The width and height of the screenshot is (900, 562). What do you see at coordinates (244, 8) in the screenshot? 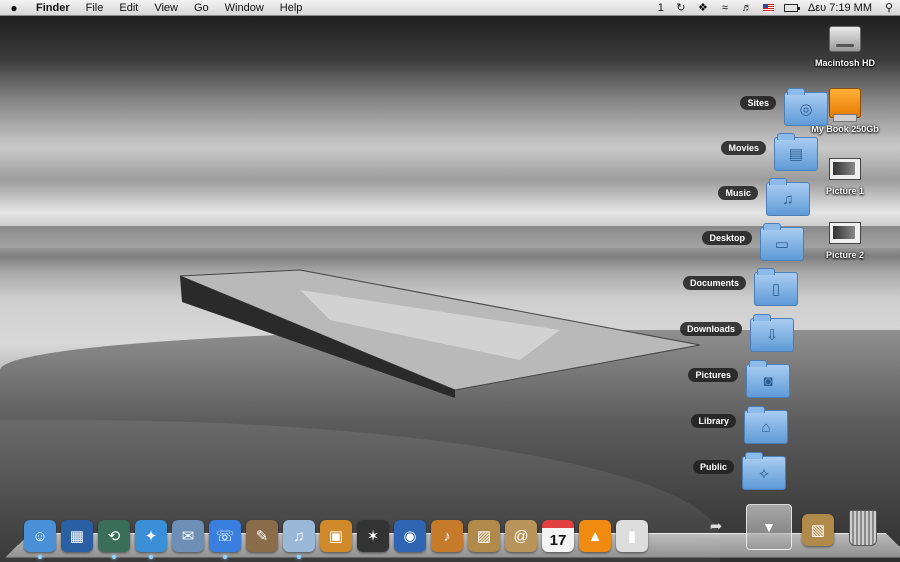
I see `menu-window: Window` at bounding box center [244, 8].